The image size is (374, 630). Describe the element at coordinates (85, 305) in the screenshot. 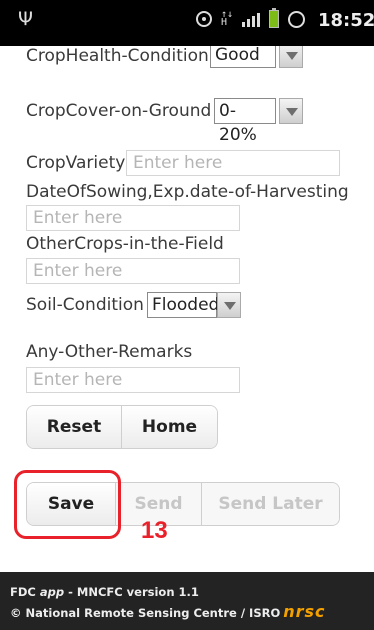

I see `soil-condition-label: Soil-Condition` at that location.